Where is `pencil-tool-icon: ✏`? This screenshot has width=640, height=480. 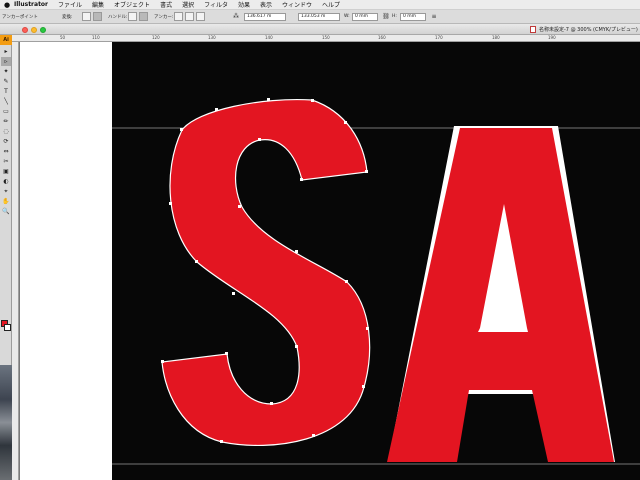 pencil-tool-icon: ✏ is located at coordinates (6, 121).